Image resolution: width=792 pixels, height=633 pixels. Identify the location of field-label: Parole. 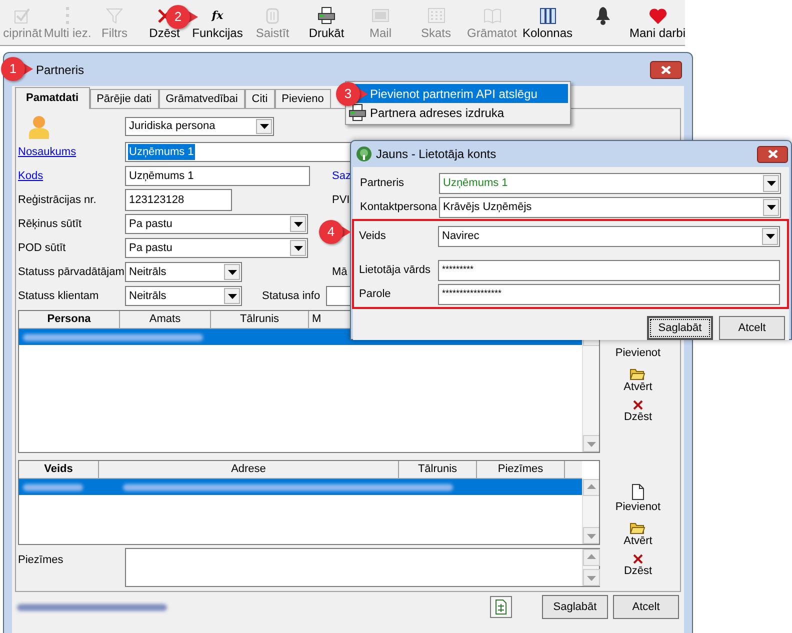
(375, 294).